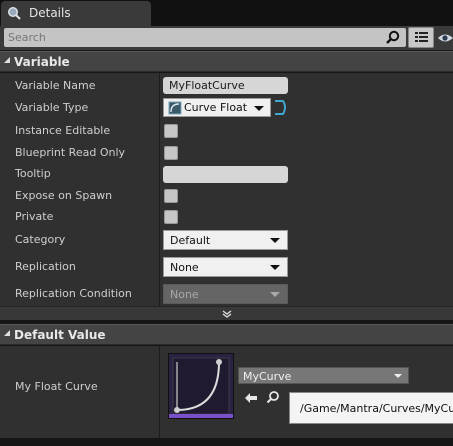 Image resolution: width=453 pixels, height=446 pixels. Describe the element at coordinates (184, 294) in the screenshot. I see `replication-condition-value: None` at that location.